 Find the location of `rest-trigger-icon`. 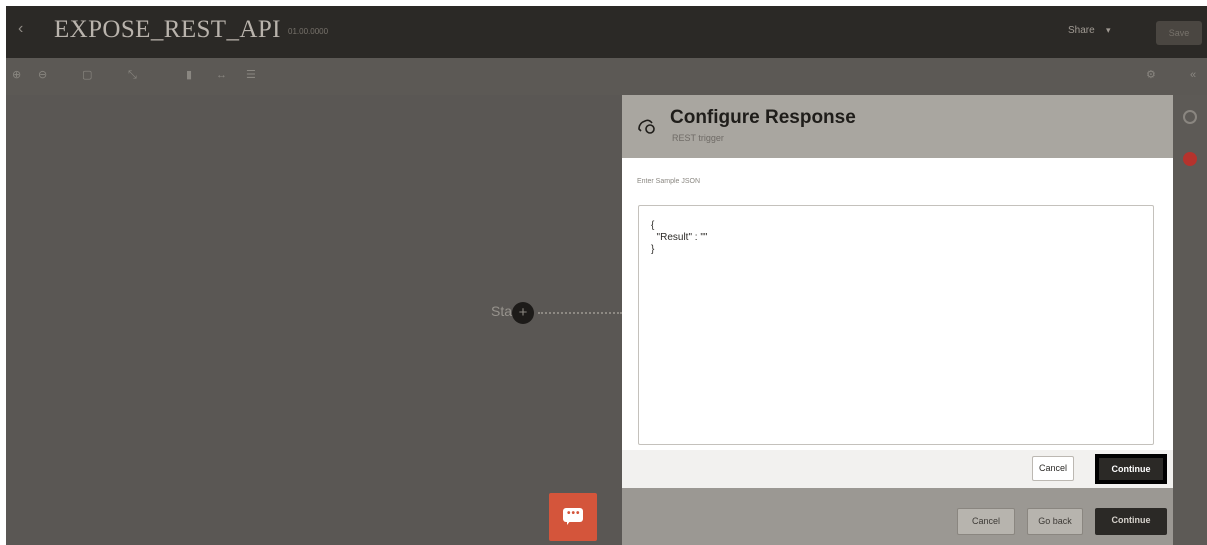

rest-trigger-icon is located at coordinates (646, 126).